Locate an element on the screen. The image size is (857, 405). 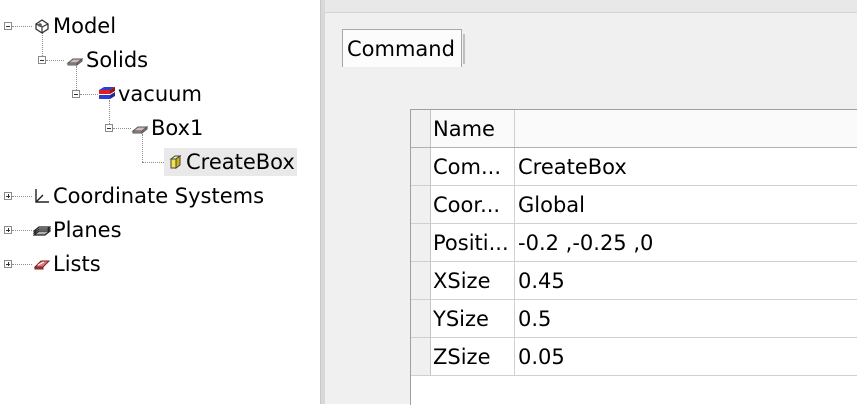
model-icon is located at coordinates (42, 26).